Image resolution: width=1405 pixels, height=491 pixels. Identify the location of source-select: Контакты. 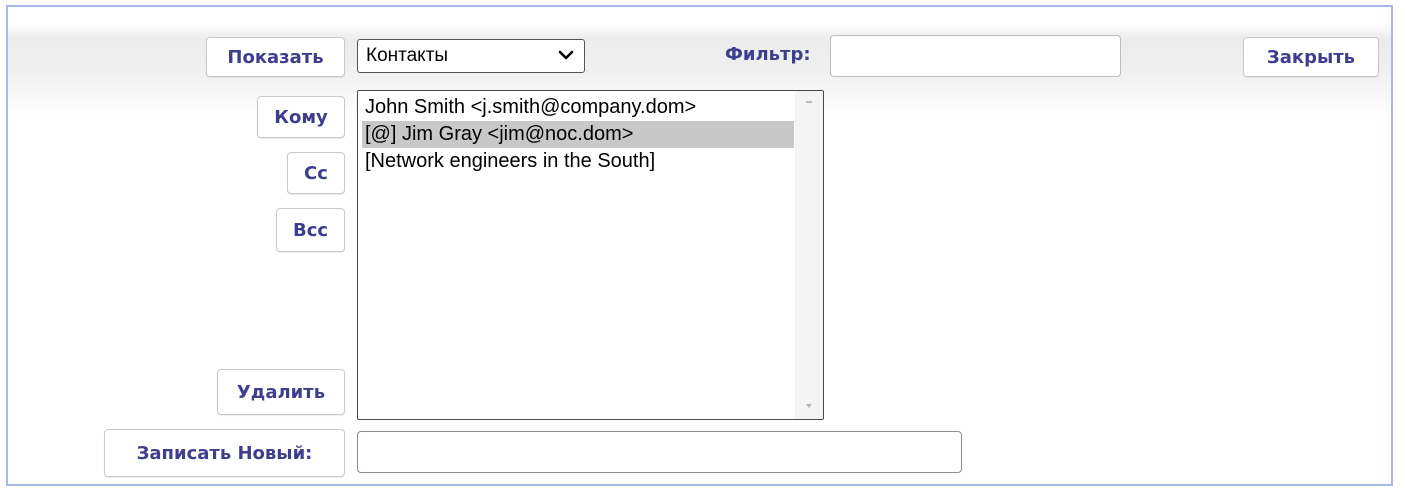
(471, 56).